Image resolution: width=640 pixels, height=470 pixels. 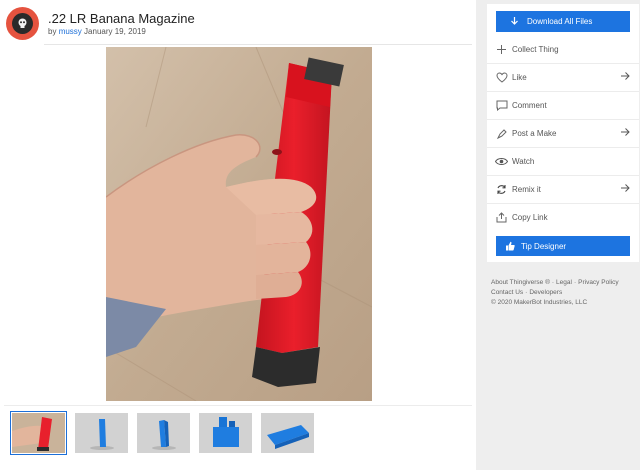 What do you see at coordinates (545, 292) in the screenshot?
I see `developers-link: Developers` at bounding box center [545, 292].